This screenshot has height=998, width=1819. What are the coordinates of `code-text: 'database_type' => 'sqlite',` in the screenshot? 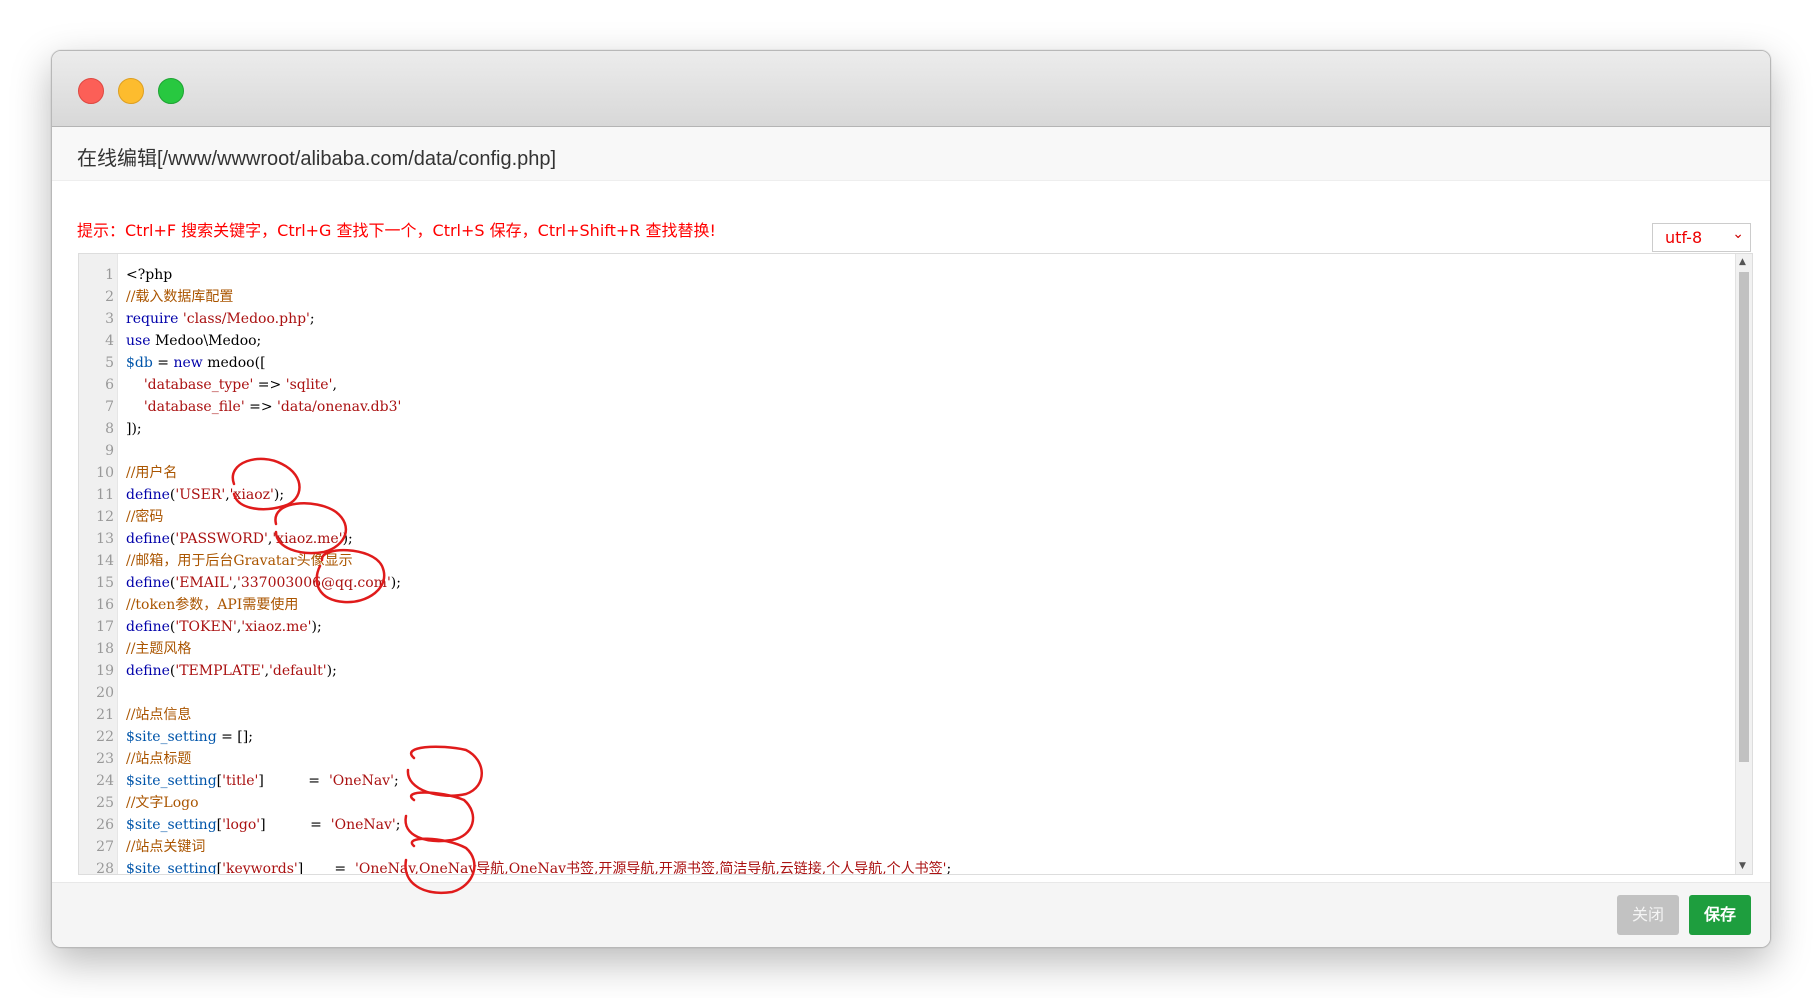 It's located at (231, 385).